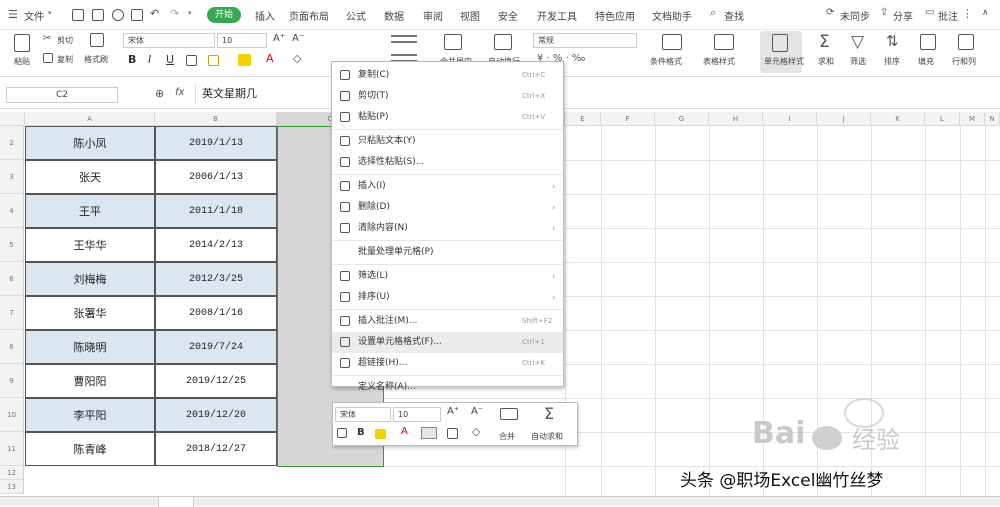 The height and width of the screenshot is (507, 1000). What do you see at coordinates (12, 487) in the screenshot?
I see `row-header: 13` at bounding box center [12, 487].